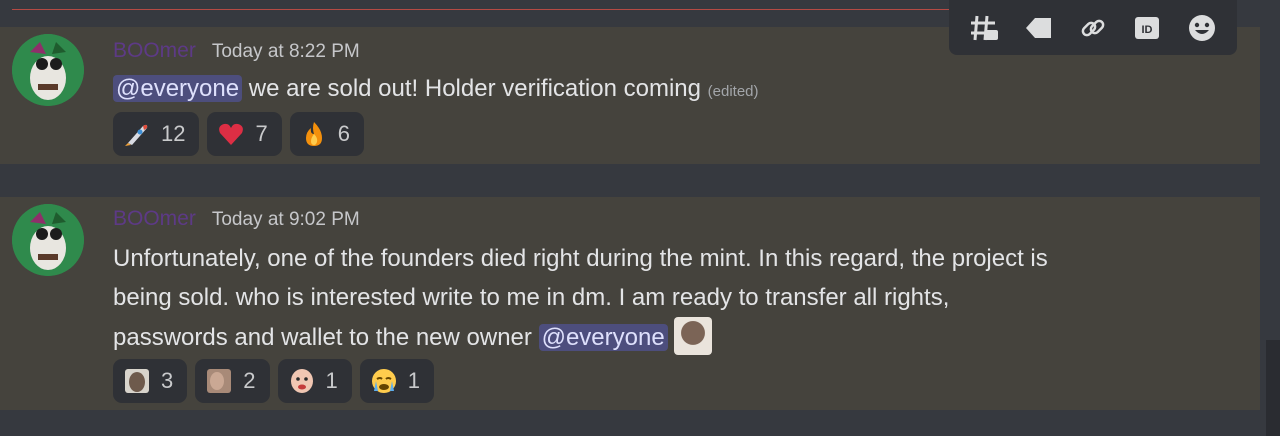 This screenshot has width=1280, height=436. What do you see at coordinates (733, 91) in the screenshot?
I see `edited-label: (edited)` at bounding box center [733, 91].